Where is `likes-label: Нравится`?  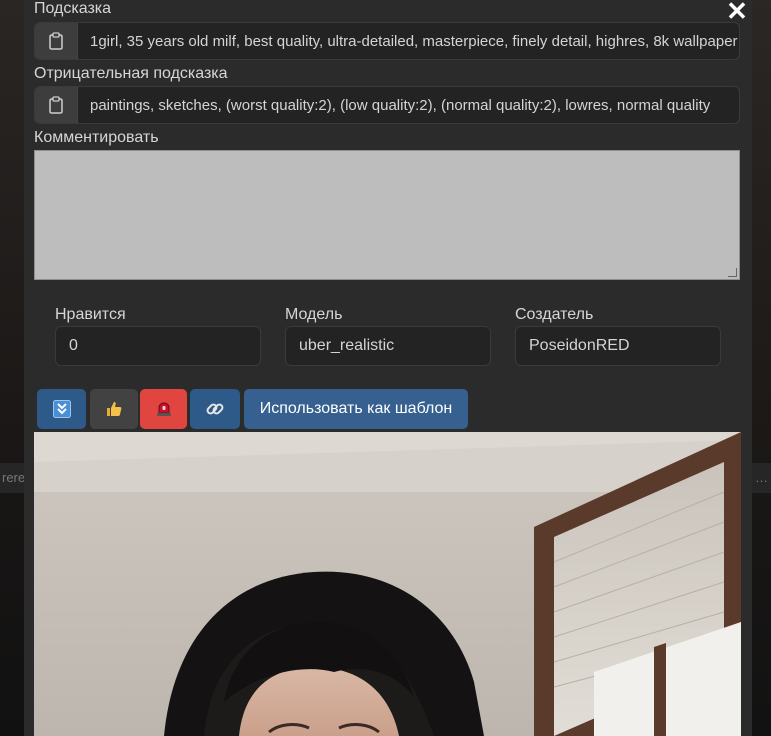
likes-label: Нравится is located at coordinates (90, 314).